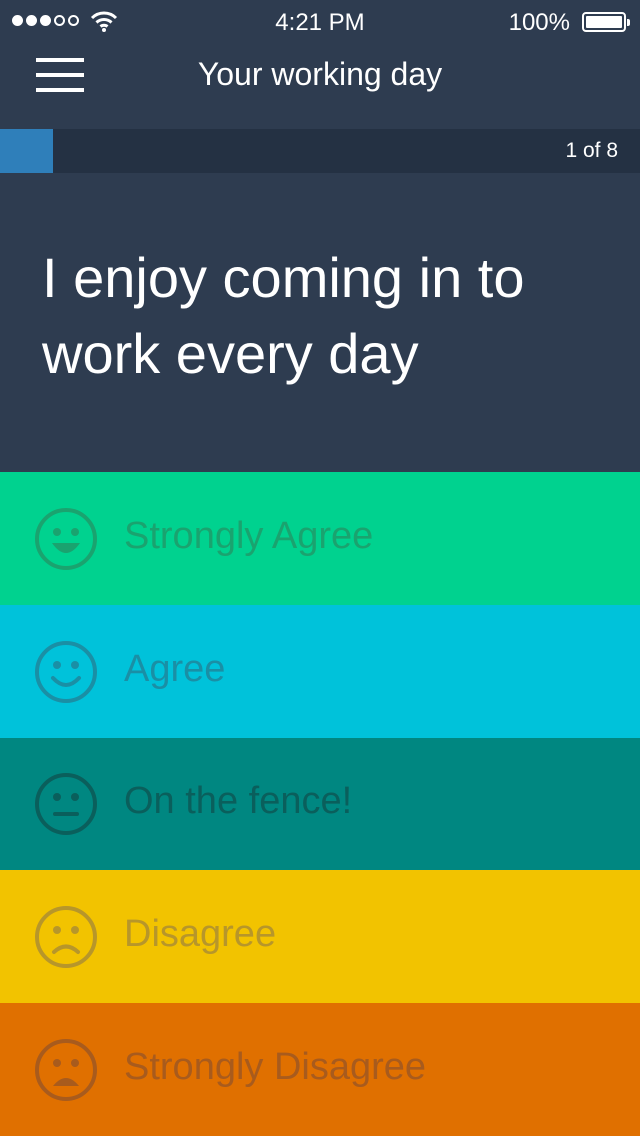  Describe the element at coordinates (200, 933) in the screenshot. I see `answer-label: Disagree` at that location.